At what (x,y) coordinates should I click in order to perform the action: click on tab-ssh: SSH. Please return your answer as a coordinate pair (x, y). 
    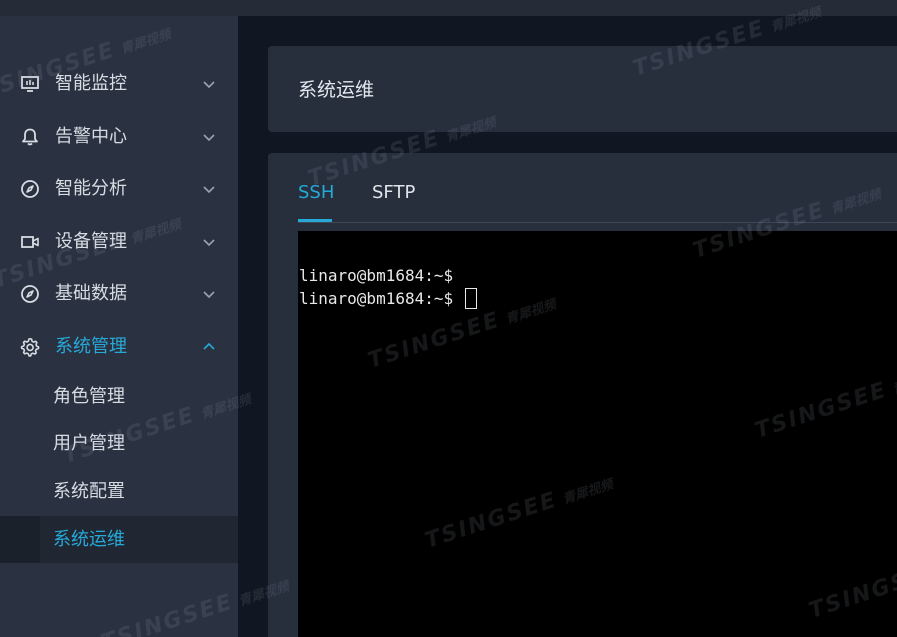
    Looking at the image, I should click on (316, 193).